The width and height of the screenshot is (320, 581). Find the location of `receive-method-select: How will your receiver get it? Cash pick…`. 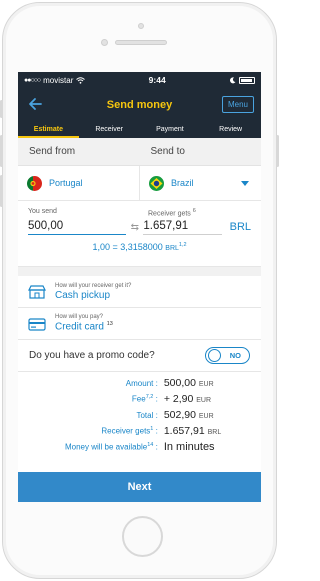

receive-method-select: How will your receiver get it? Cash pick… is located at coordinates (139, 292).